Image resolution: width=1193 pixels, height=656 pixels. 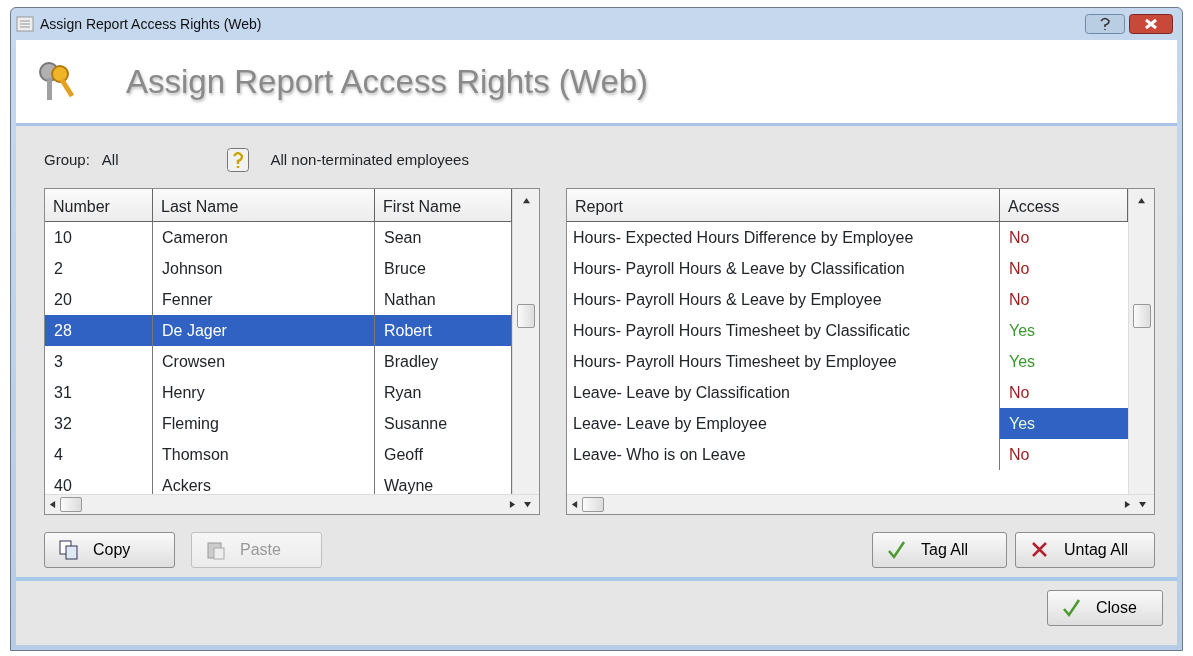 What do you see at coordinates (109, 550) in the screenshot?
I see `action-button: Copy` at bounding box center [109, 550].